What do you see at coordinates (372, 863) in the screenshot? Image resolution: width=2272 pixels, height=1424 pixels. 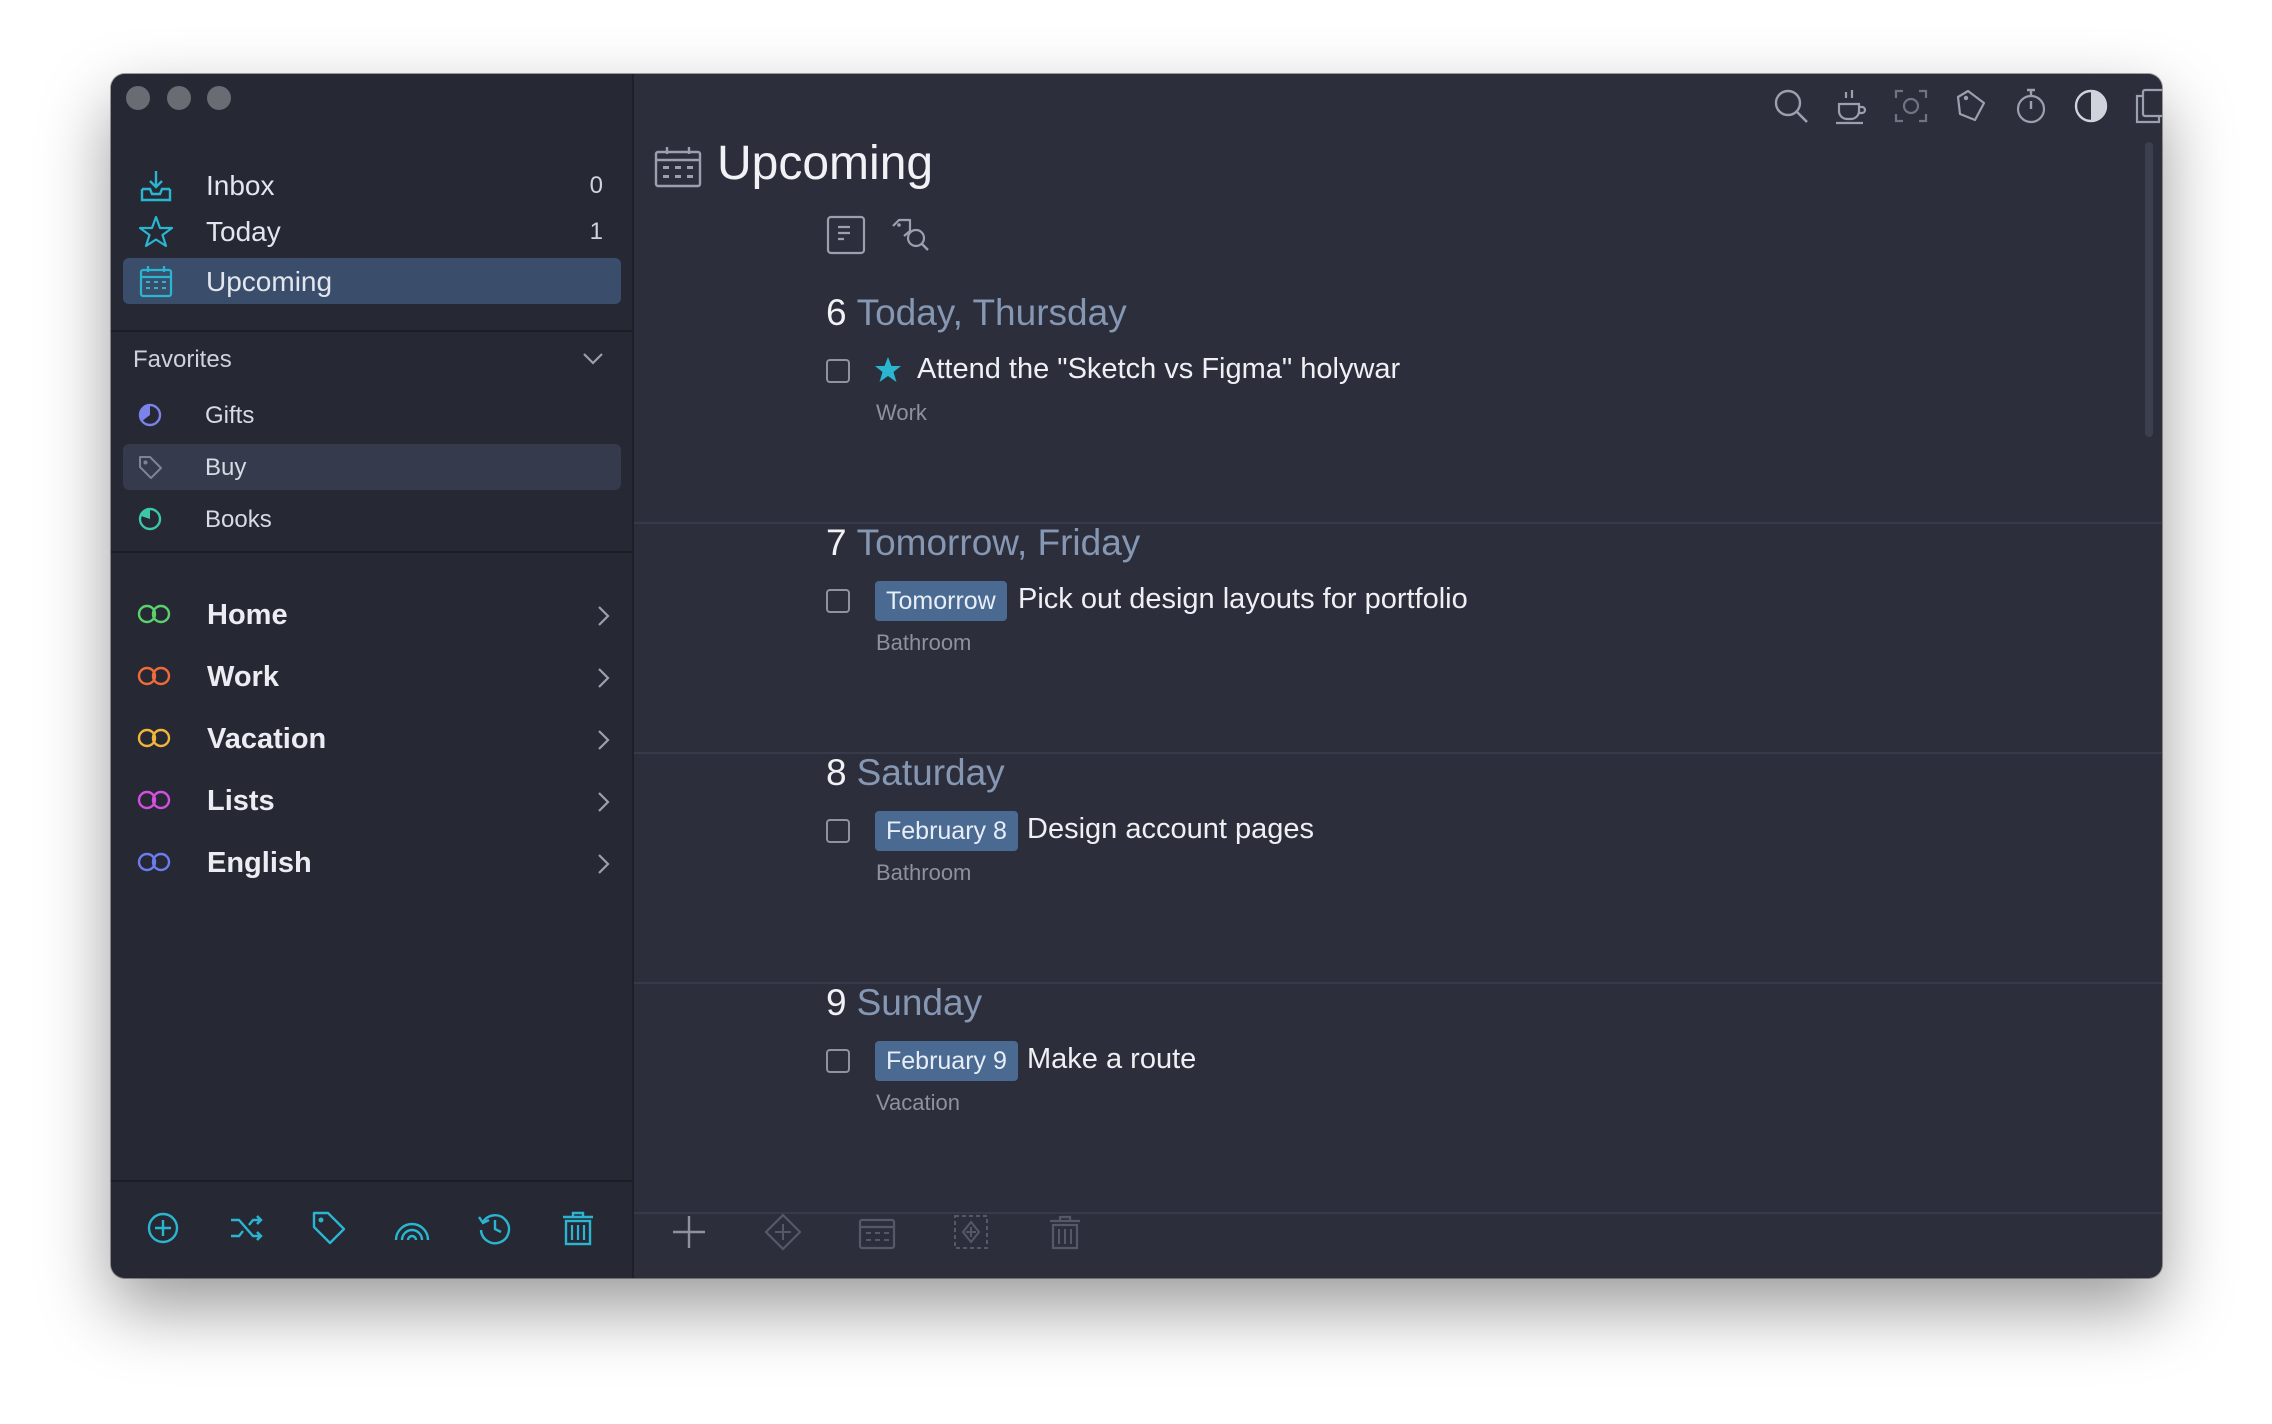 I see `sidebar-item-english: English` at bounding box center [372, 863].